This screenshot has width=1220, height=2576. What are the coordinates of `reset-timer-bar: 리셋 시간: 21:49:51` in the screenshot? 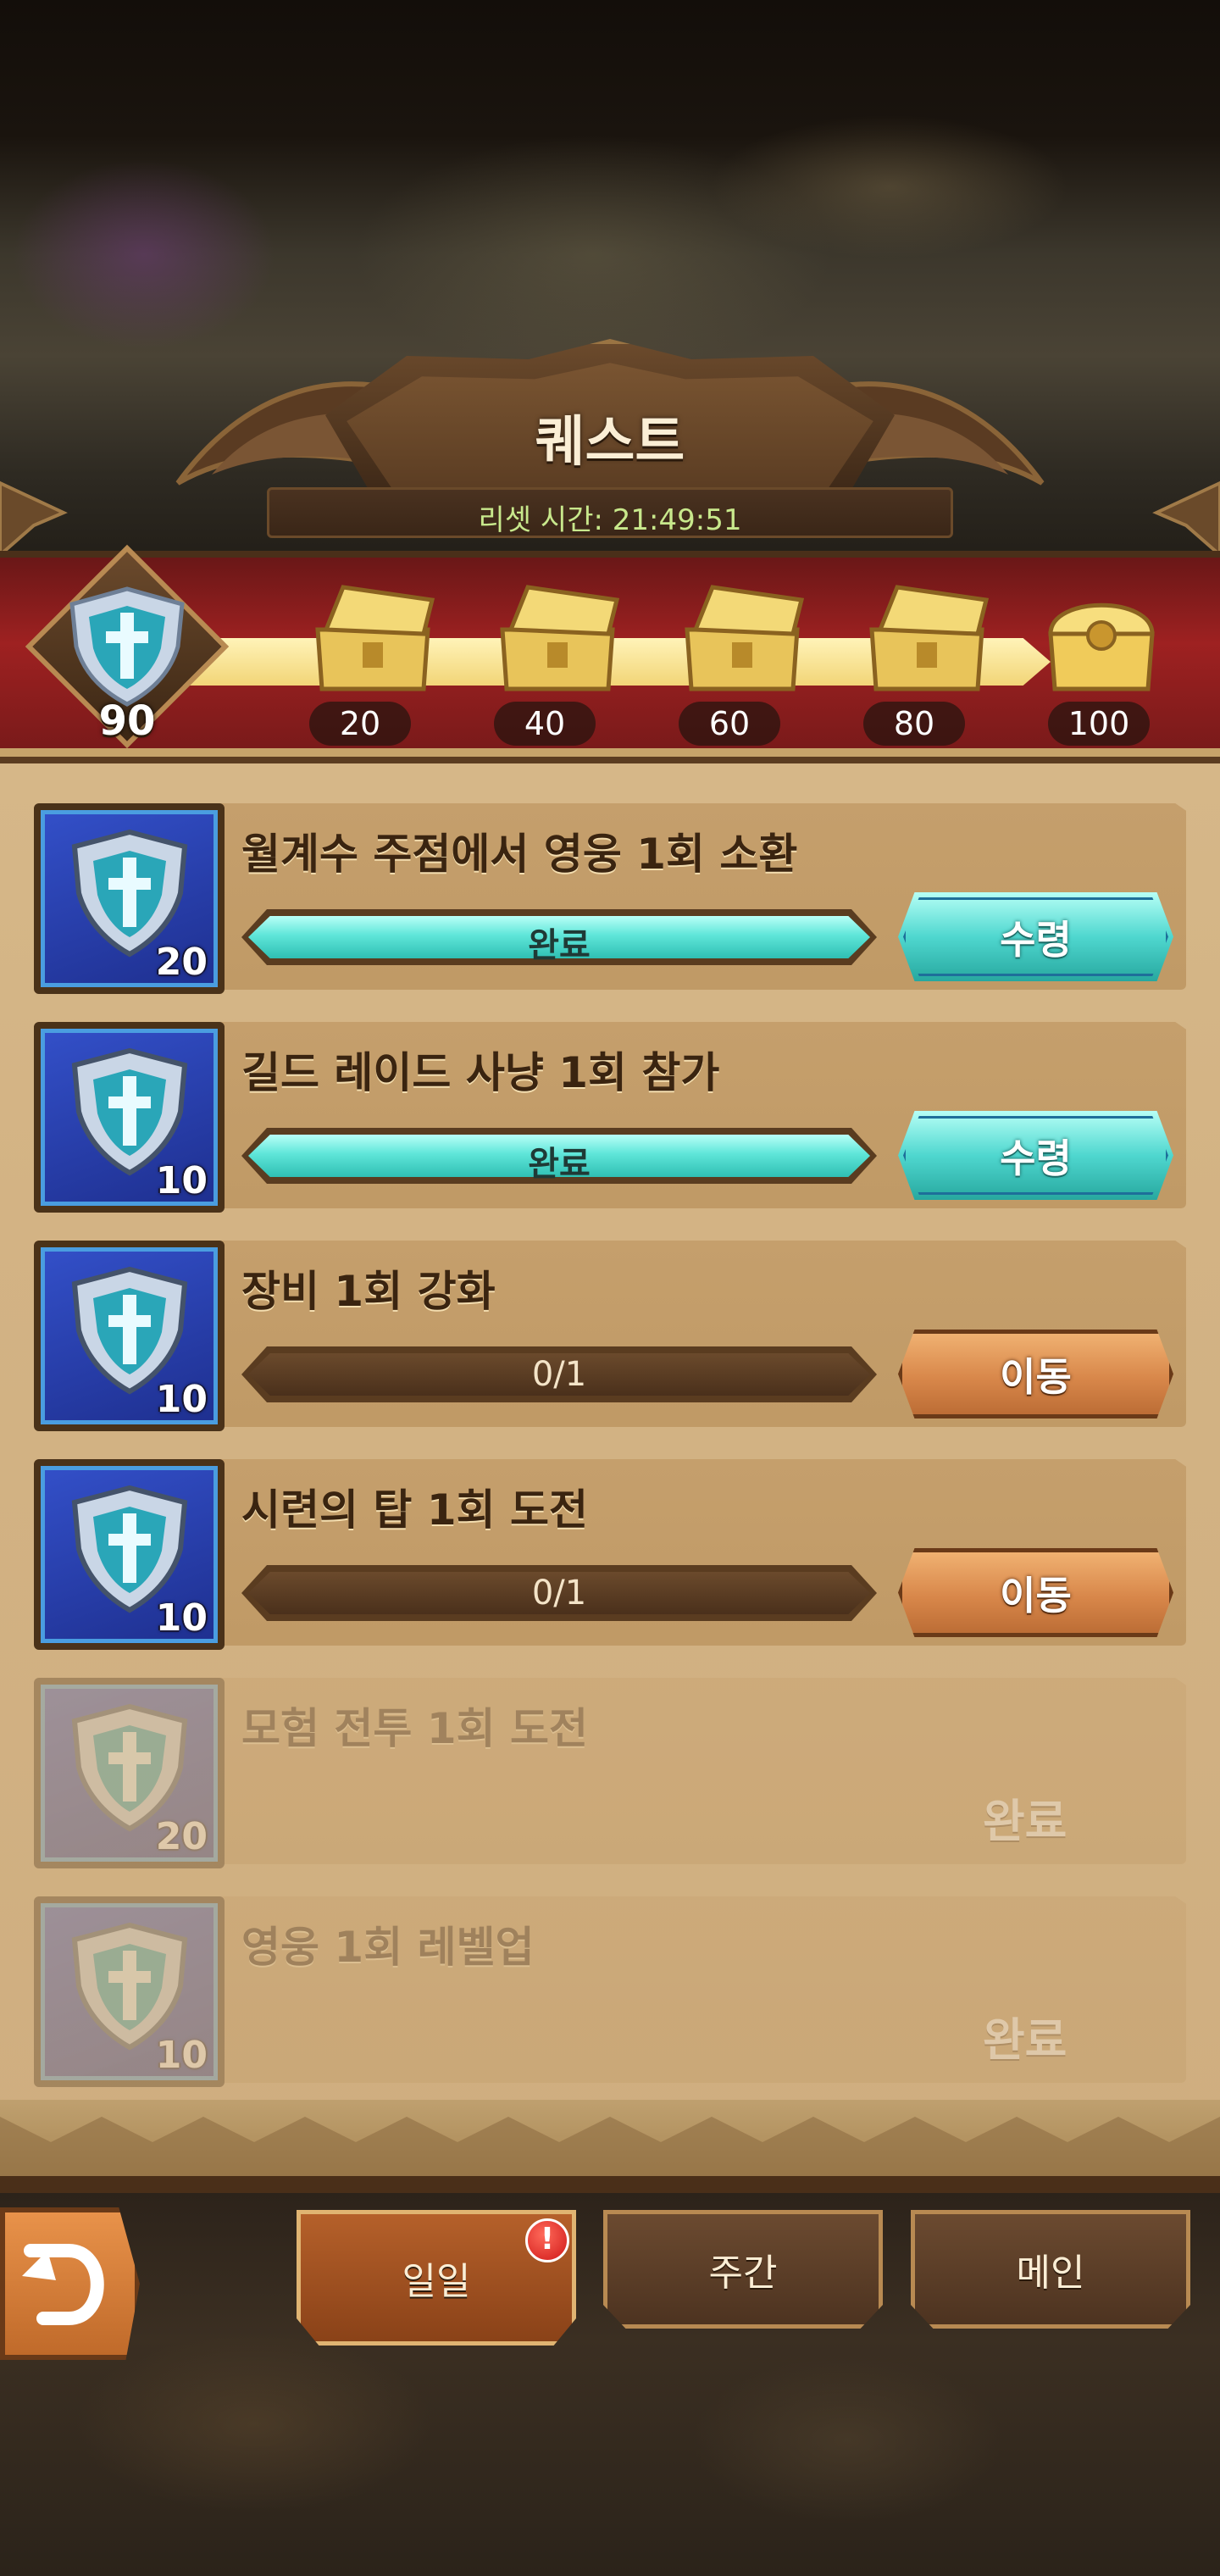 It's located at (610, 512).